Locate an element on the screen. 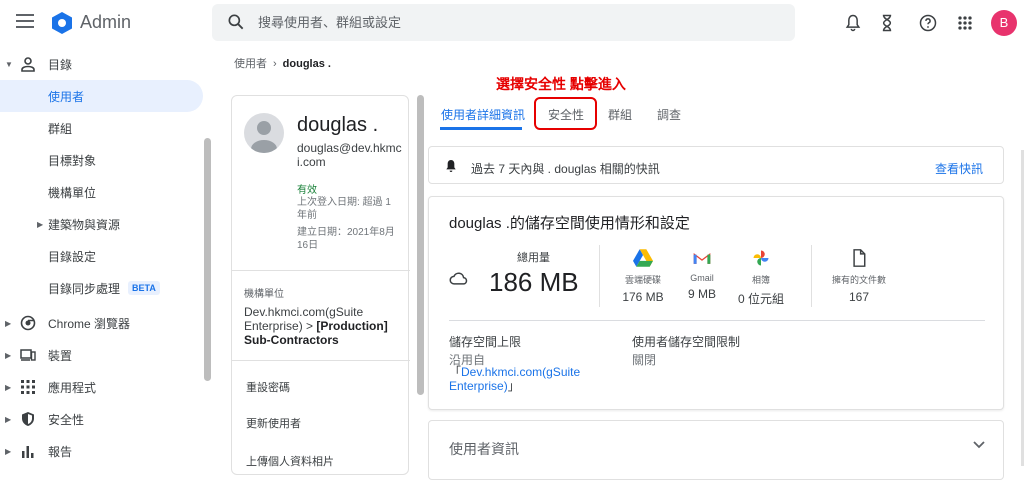 The height and width of the screenshot is (480, 1024). service-value: 176 MB is located at coordinates (643, 297).